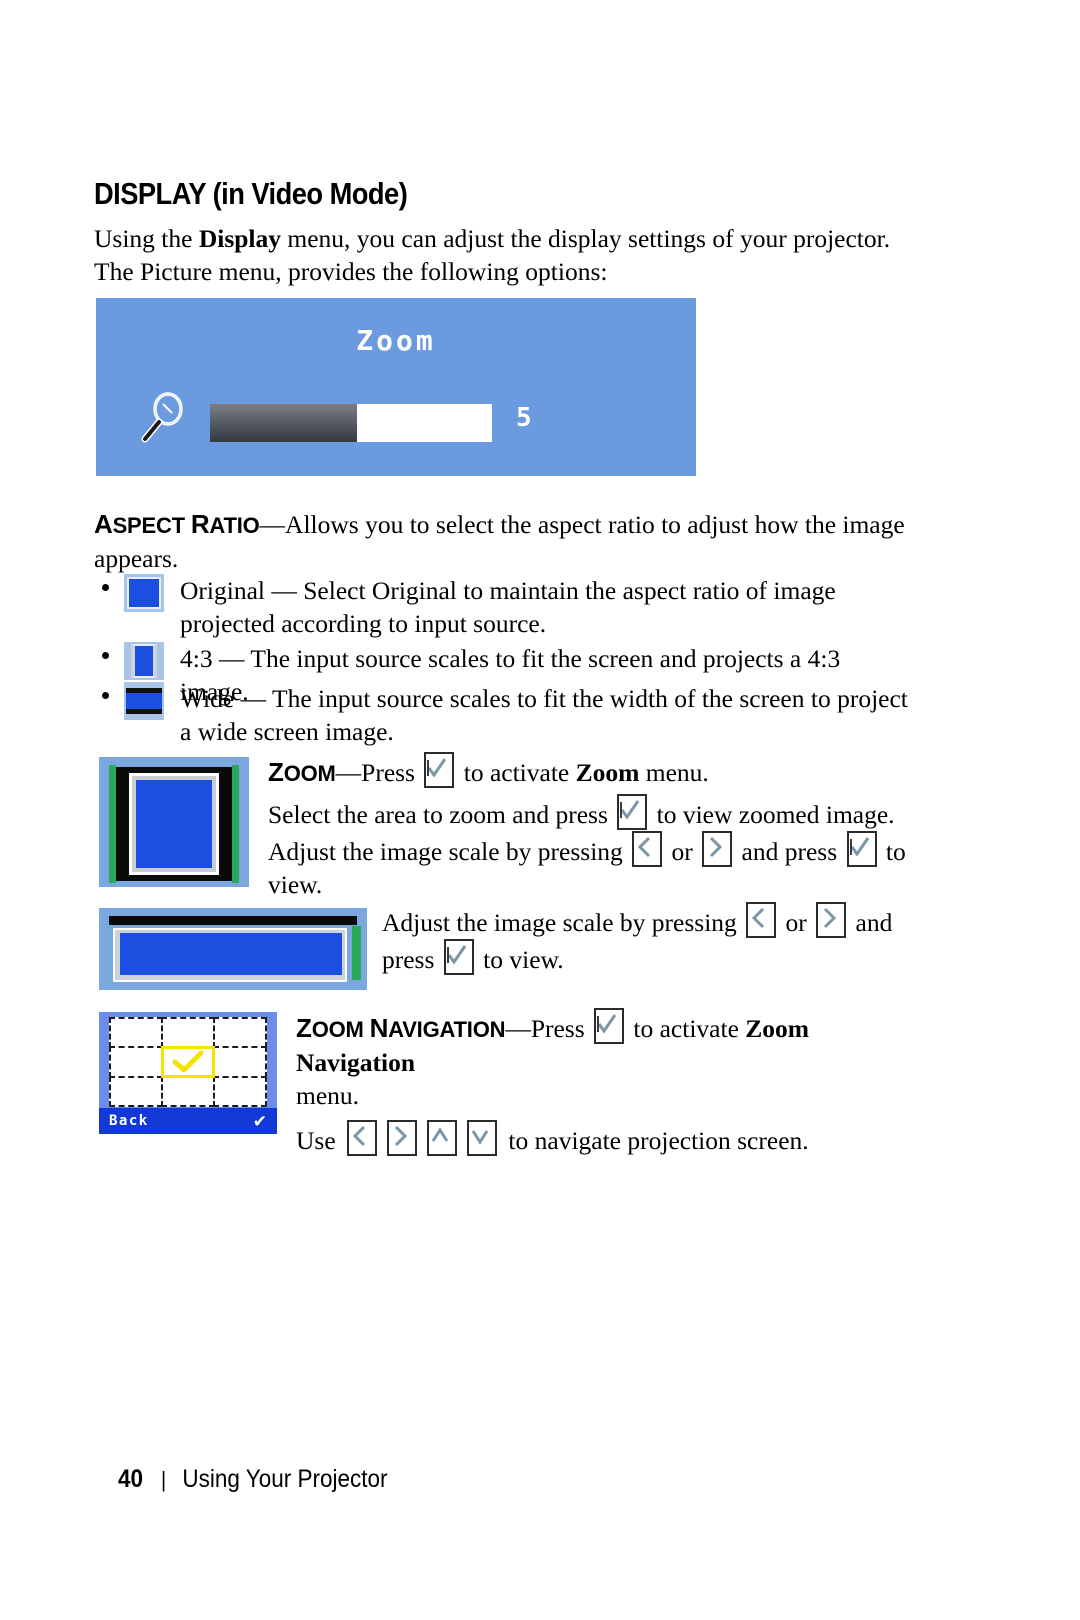  I want to click on grid-cell-selected, so click(188, 1062).